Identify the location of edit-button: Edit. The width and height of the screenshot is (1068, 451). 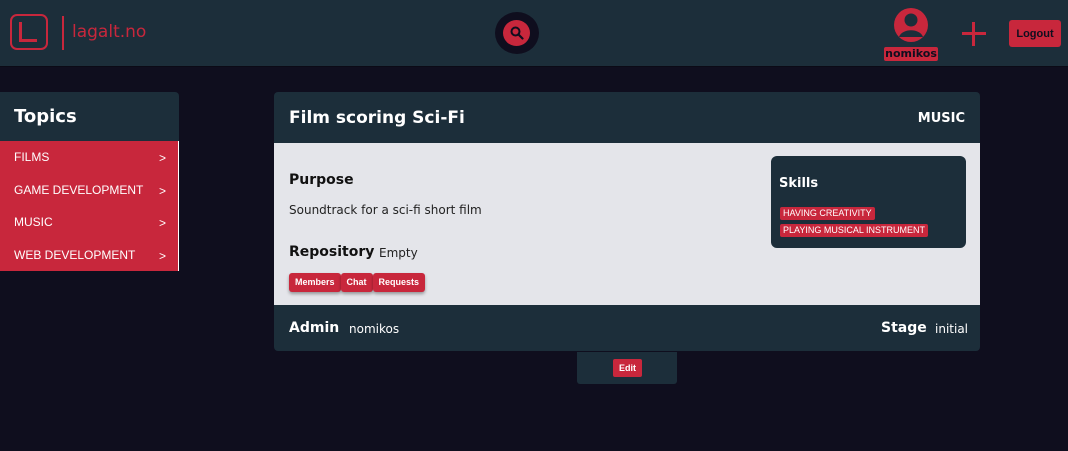
(627, 368).